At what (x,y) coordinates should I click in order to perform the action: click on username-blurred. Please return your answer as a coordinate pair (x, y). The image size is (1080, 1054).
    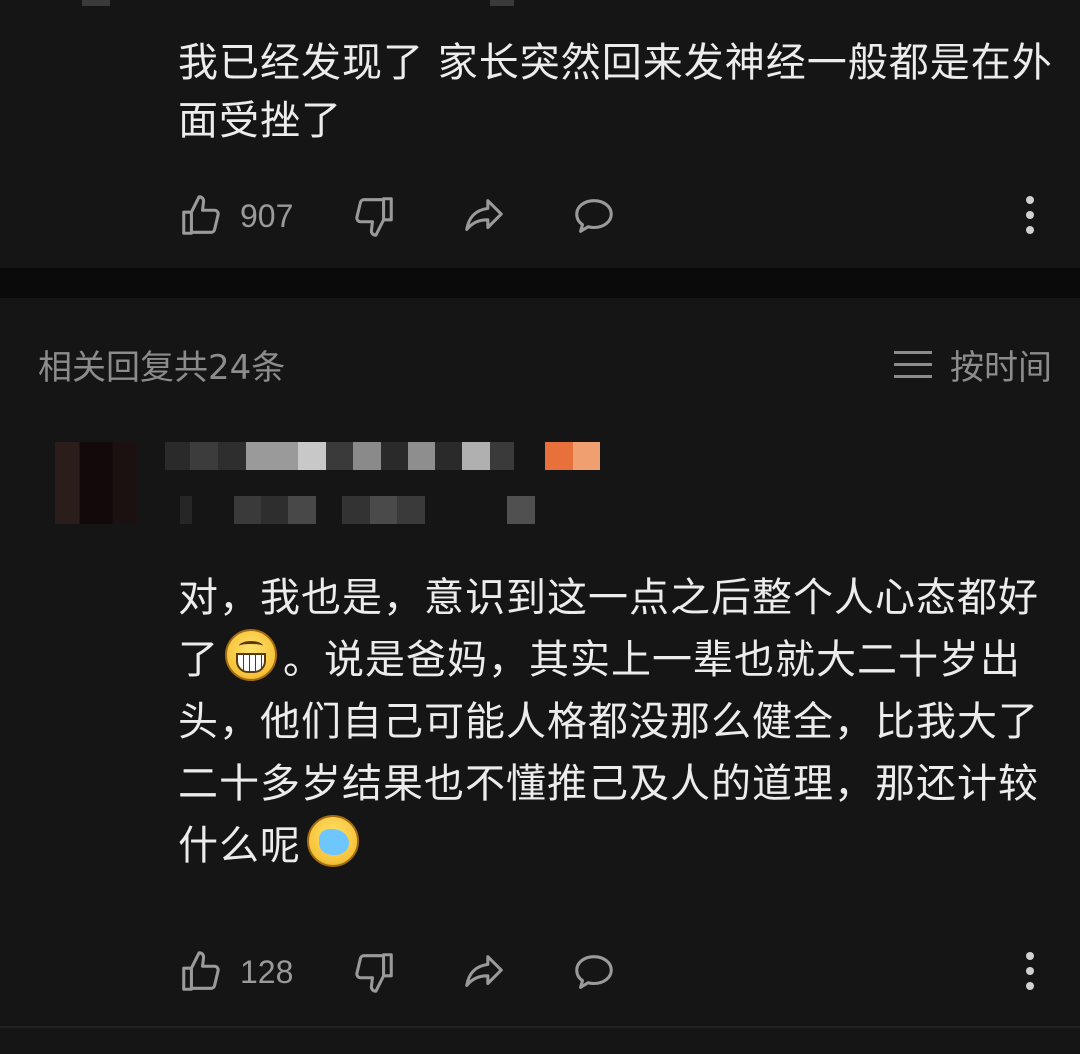
    Looking at the image, I should click on (339, 456).